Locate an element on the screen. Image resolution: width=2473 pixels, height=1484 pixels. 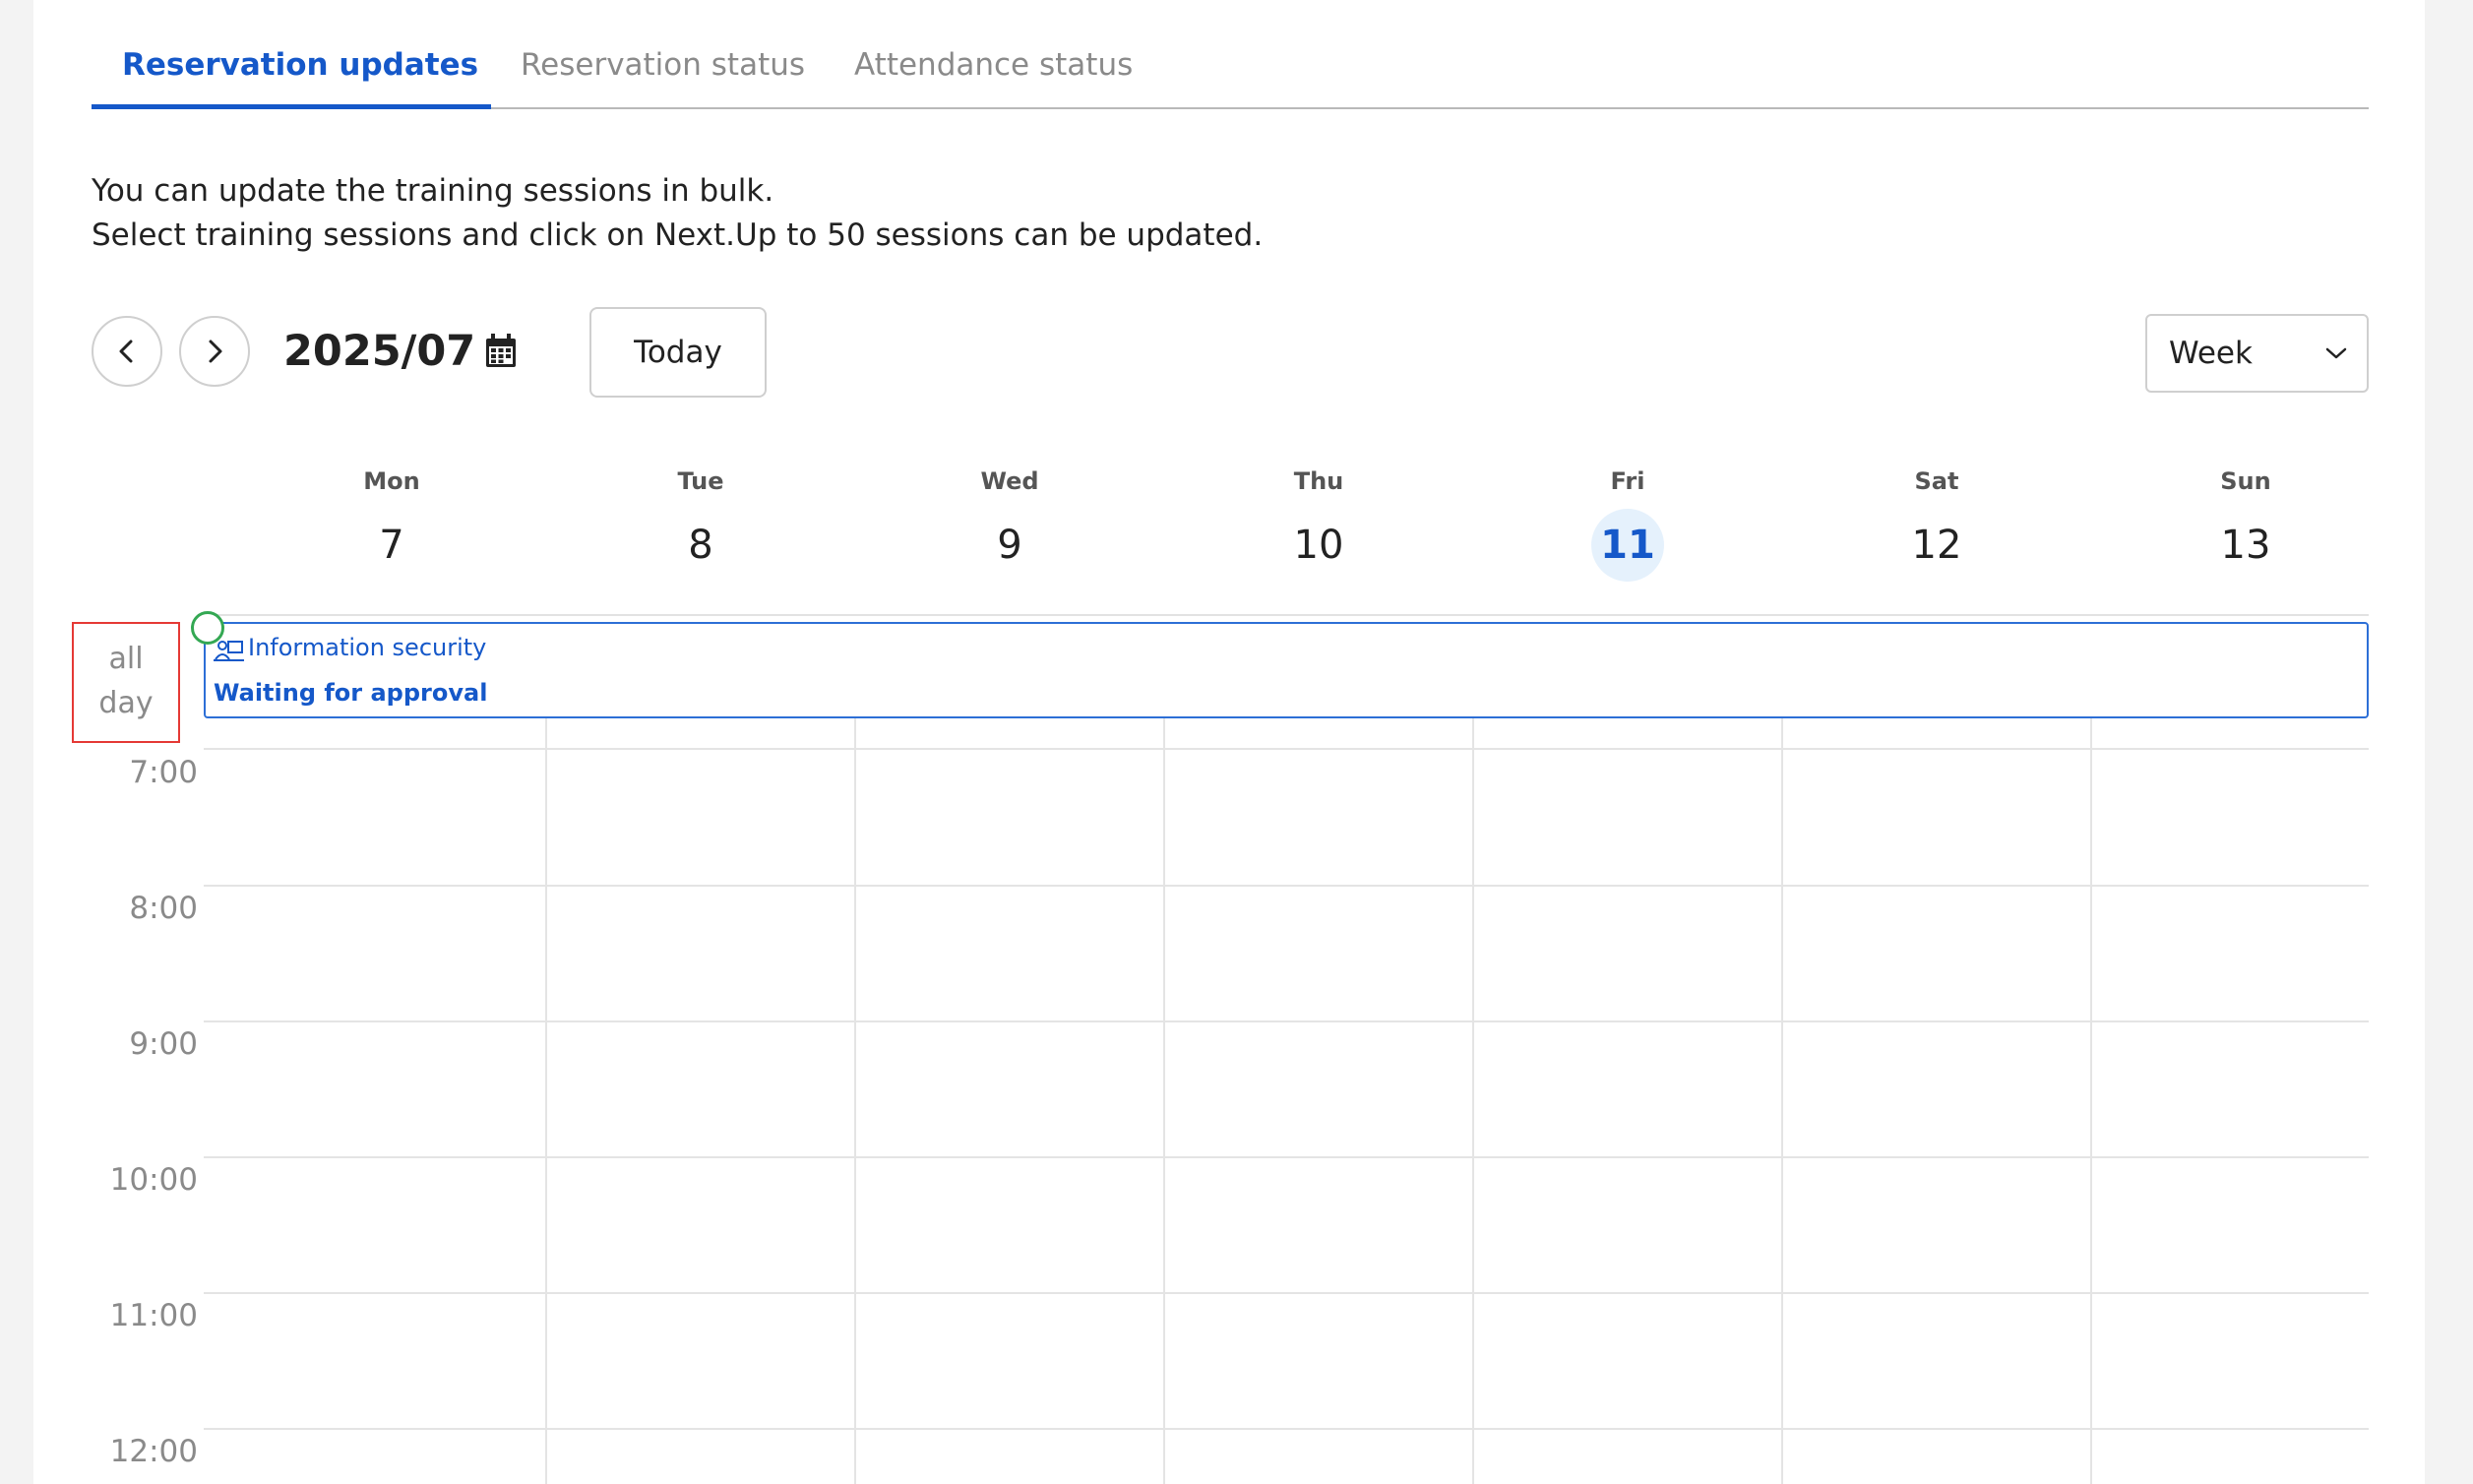
all-day-label-line-2: day is located at coordinates (126, 703).